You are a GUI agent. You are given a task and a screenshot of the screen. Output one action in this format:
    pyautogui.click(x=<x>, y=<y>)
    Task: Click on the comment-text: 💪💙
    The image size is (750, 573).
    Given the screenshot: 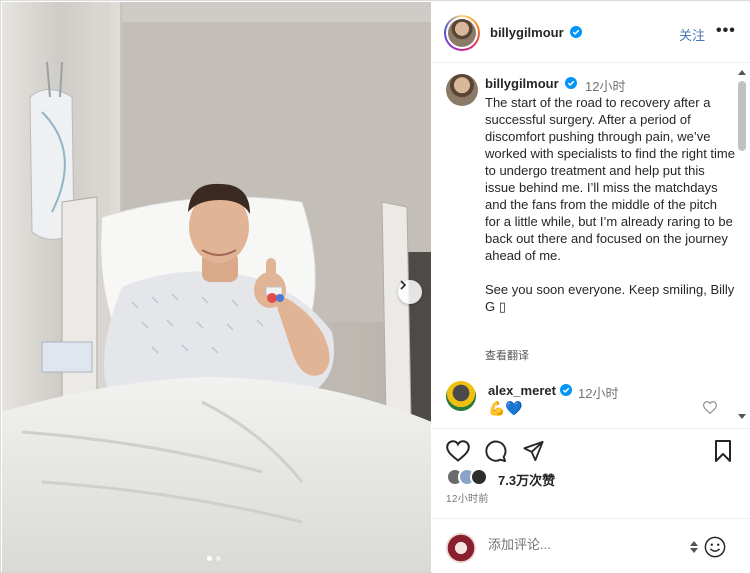 What is the action you would take?
    pyautogui.click(x=505, y=408)
    